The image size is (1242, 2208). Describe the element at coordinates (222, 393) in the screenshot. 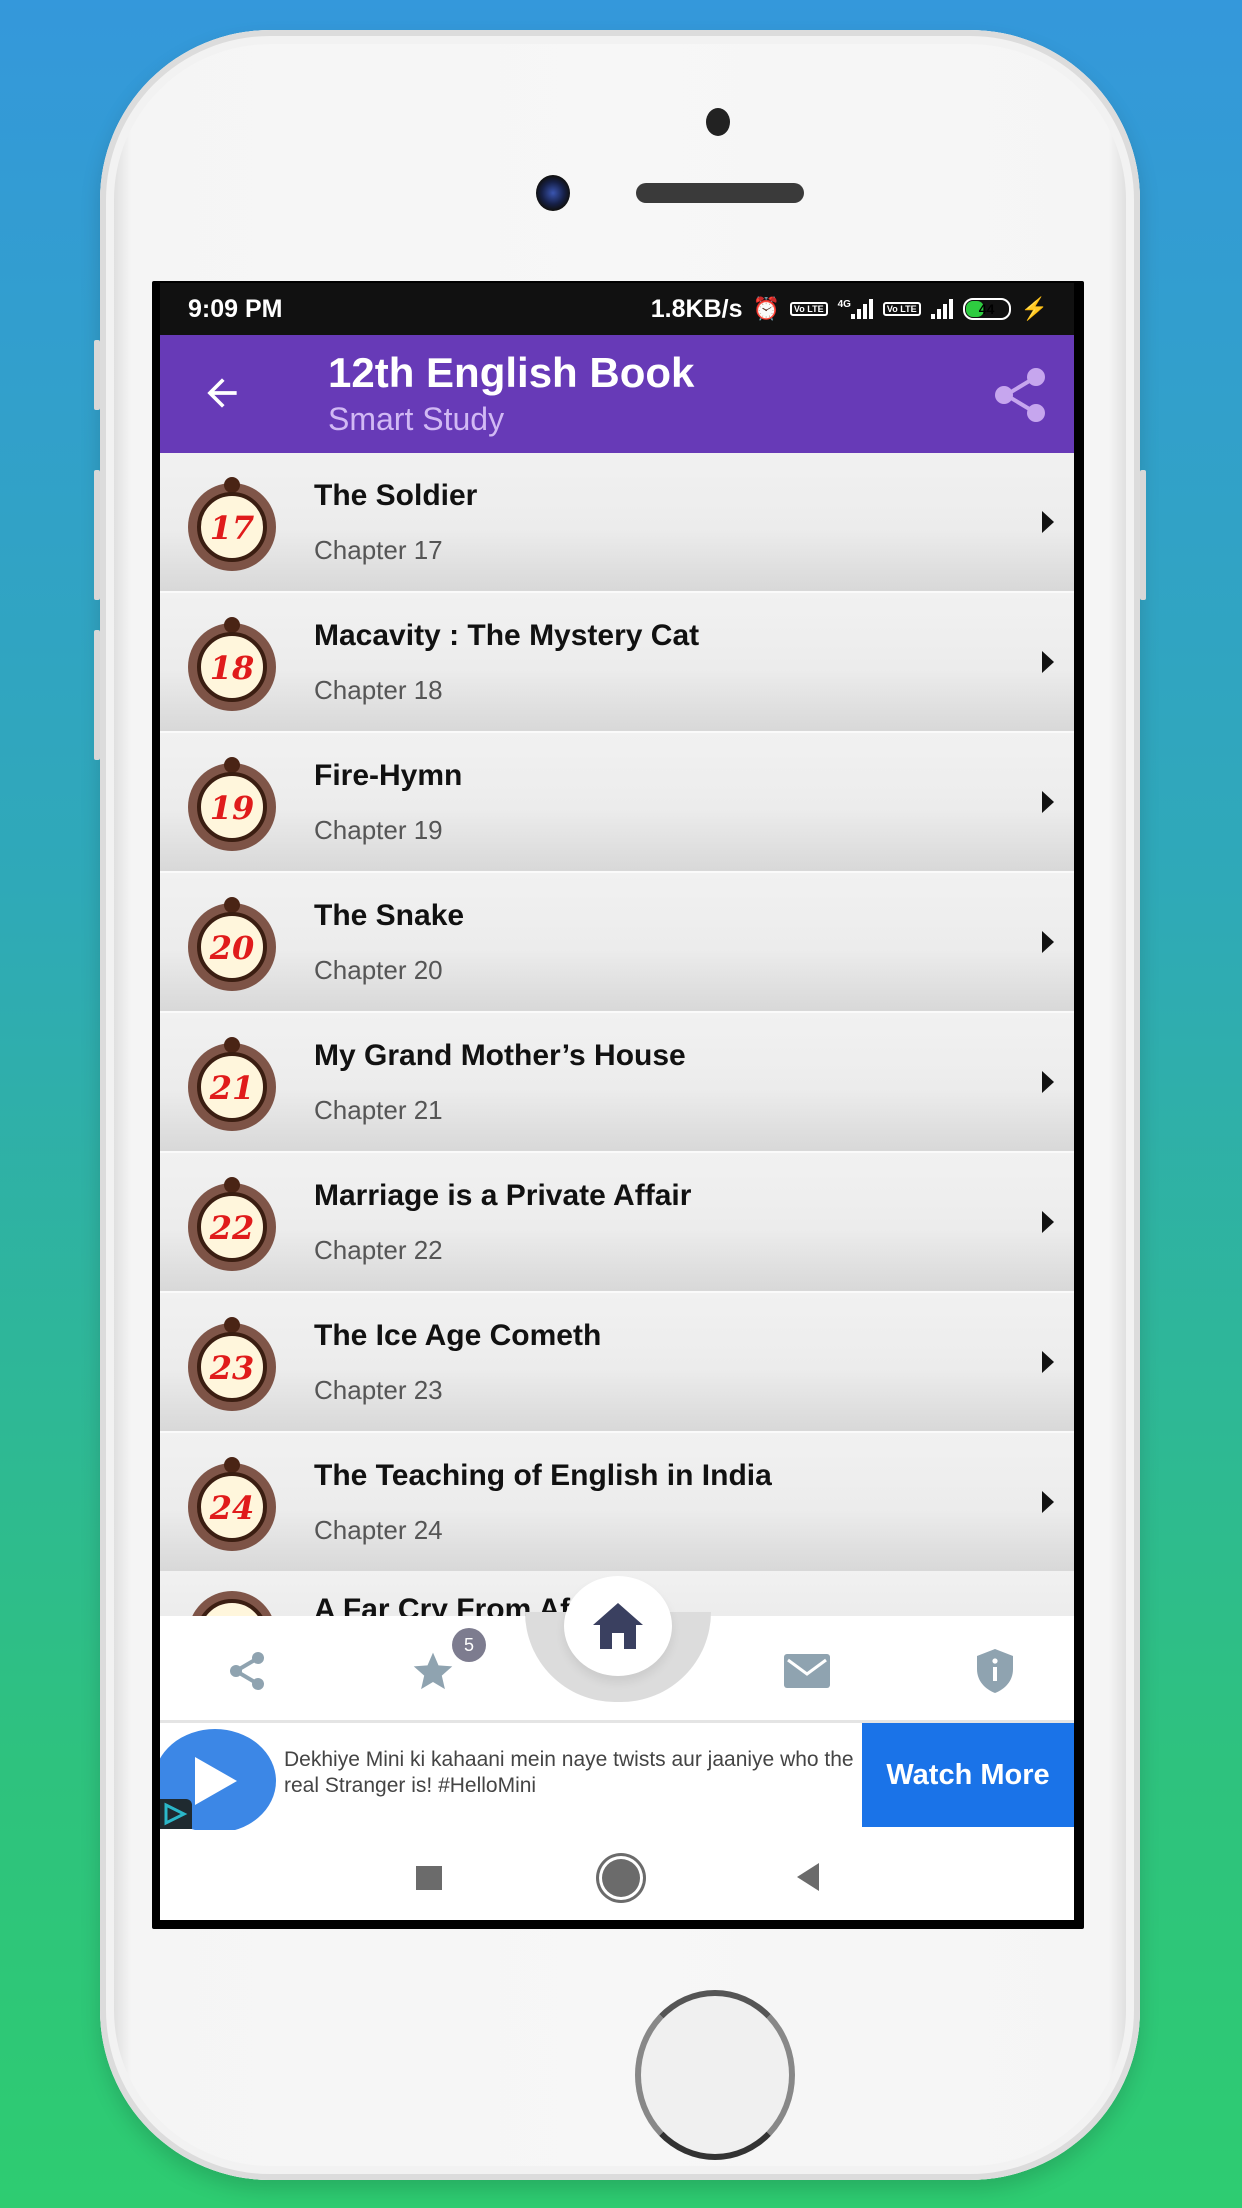

I see `arrow-left-icon` at that location.